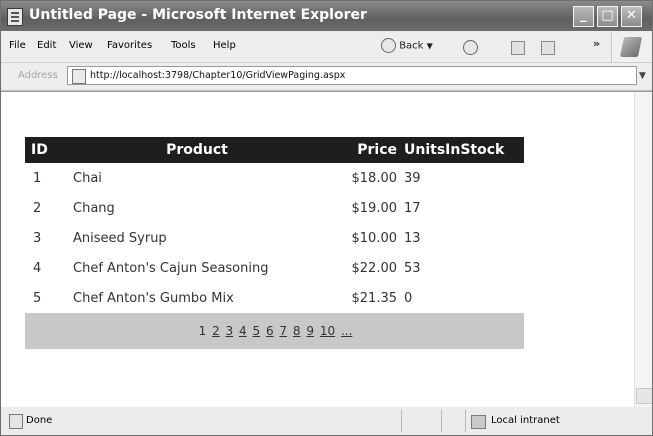 The height and width of the screenshot is (436, 653). What do you see at coordinates (120, 238) in the screenshot?
I see `cell-product: Aniseed Syrup` at bounding box center [120, 238].